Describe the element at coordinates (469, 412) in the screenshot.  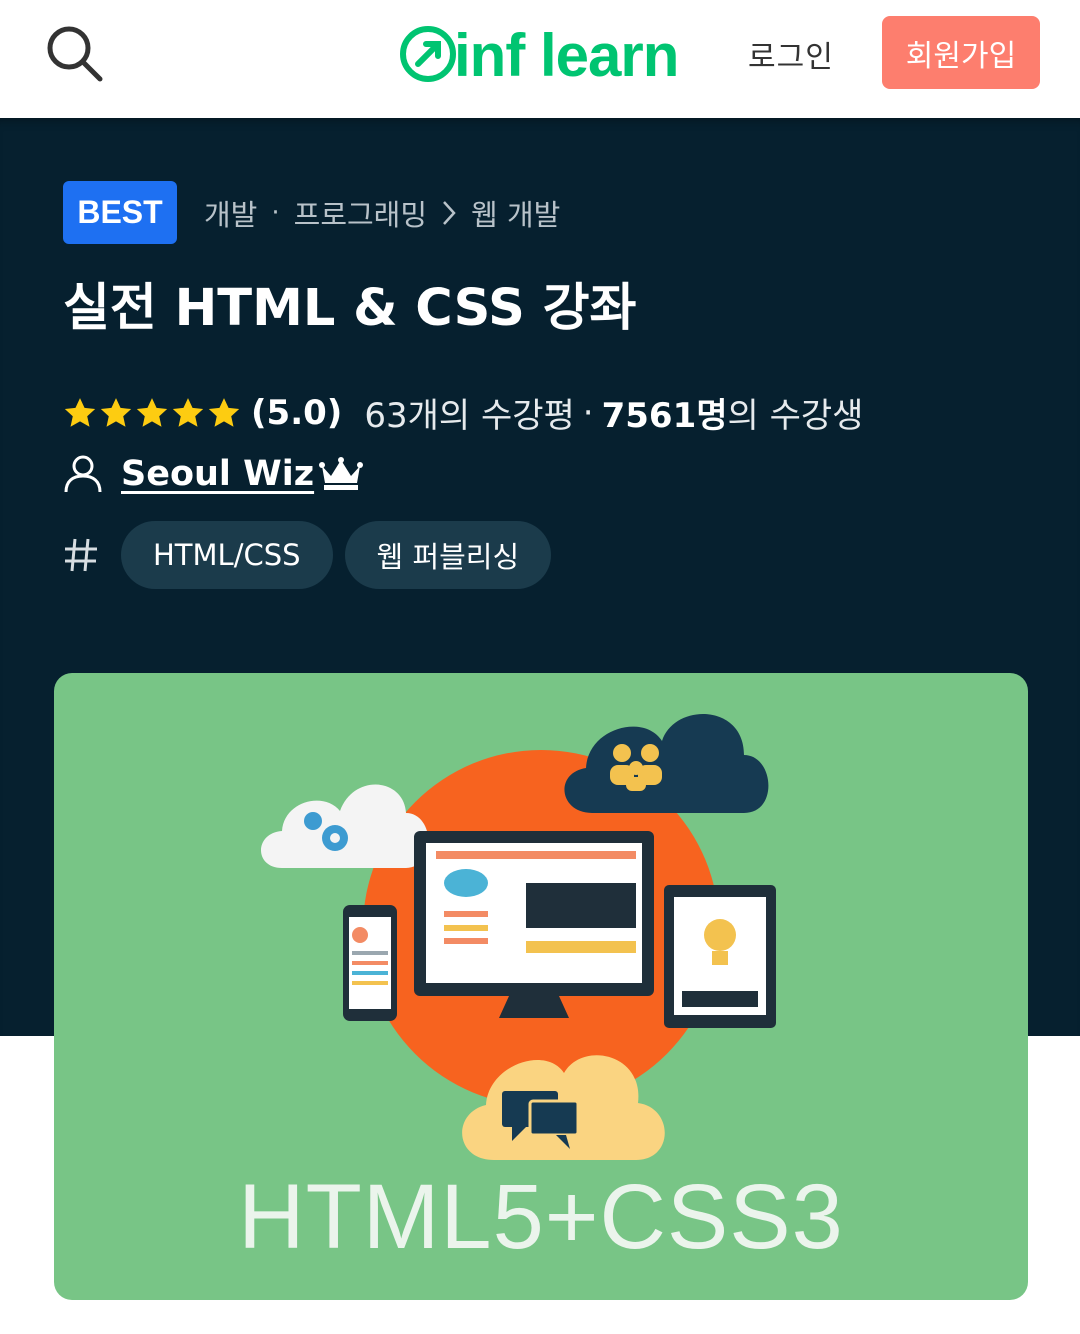
I see `review-count: 63개의 수강평` at that location.